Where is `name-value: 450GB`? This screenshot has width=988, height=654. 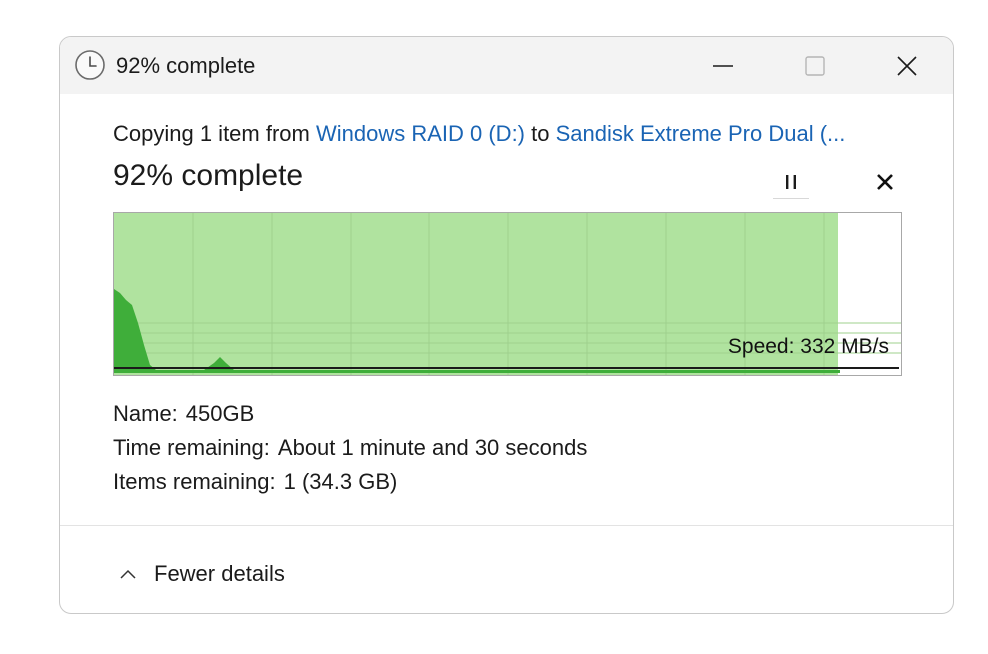 name-value: 450GB is located at coordinates (220, 413).